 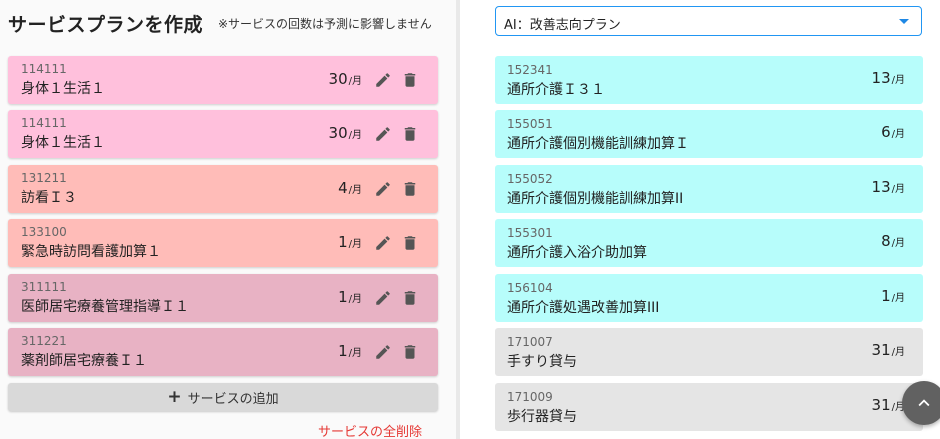 What do you see at coordinates (530, 397) in the screenshot?
I see `service-code: 171009` at bounding box center [530, 397].